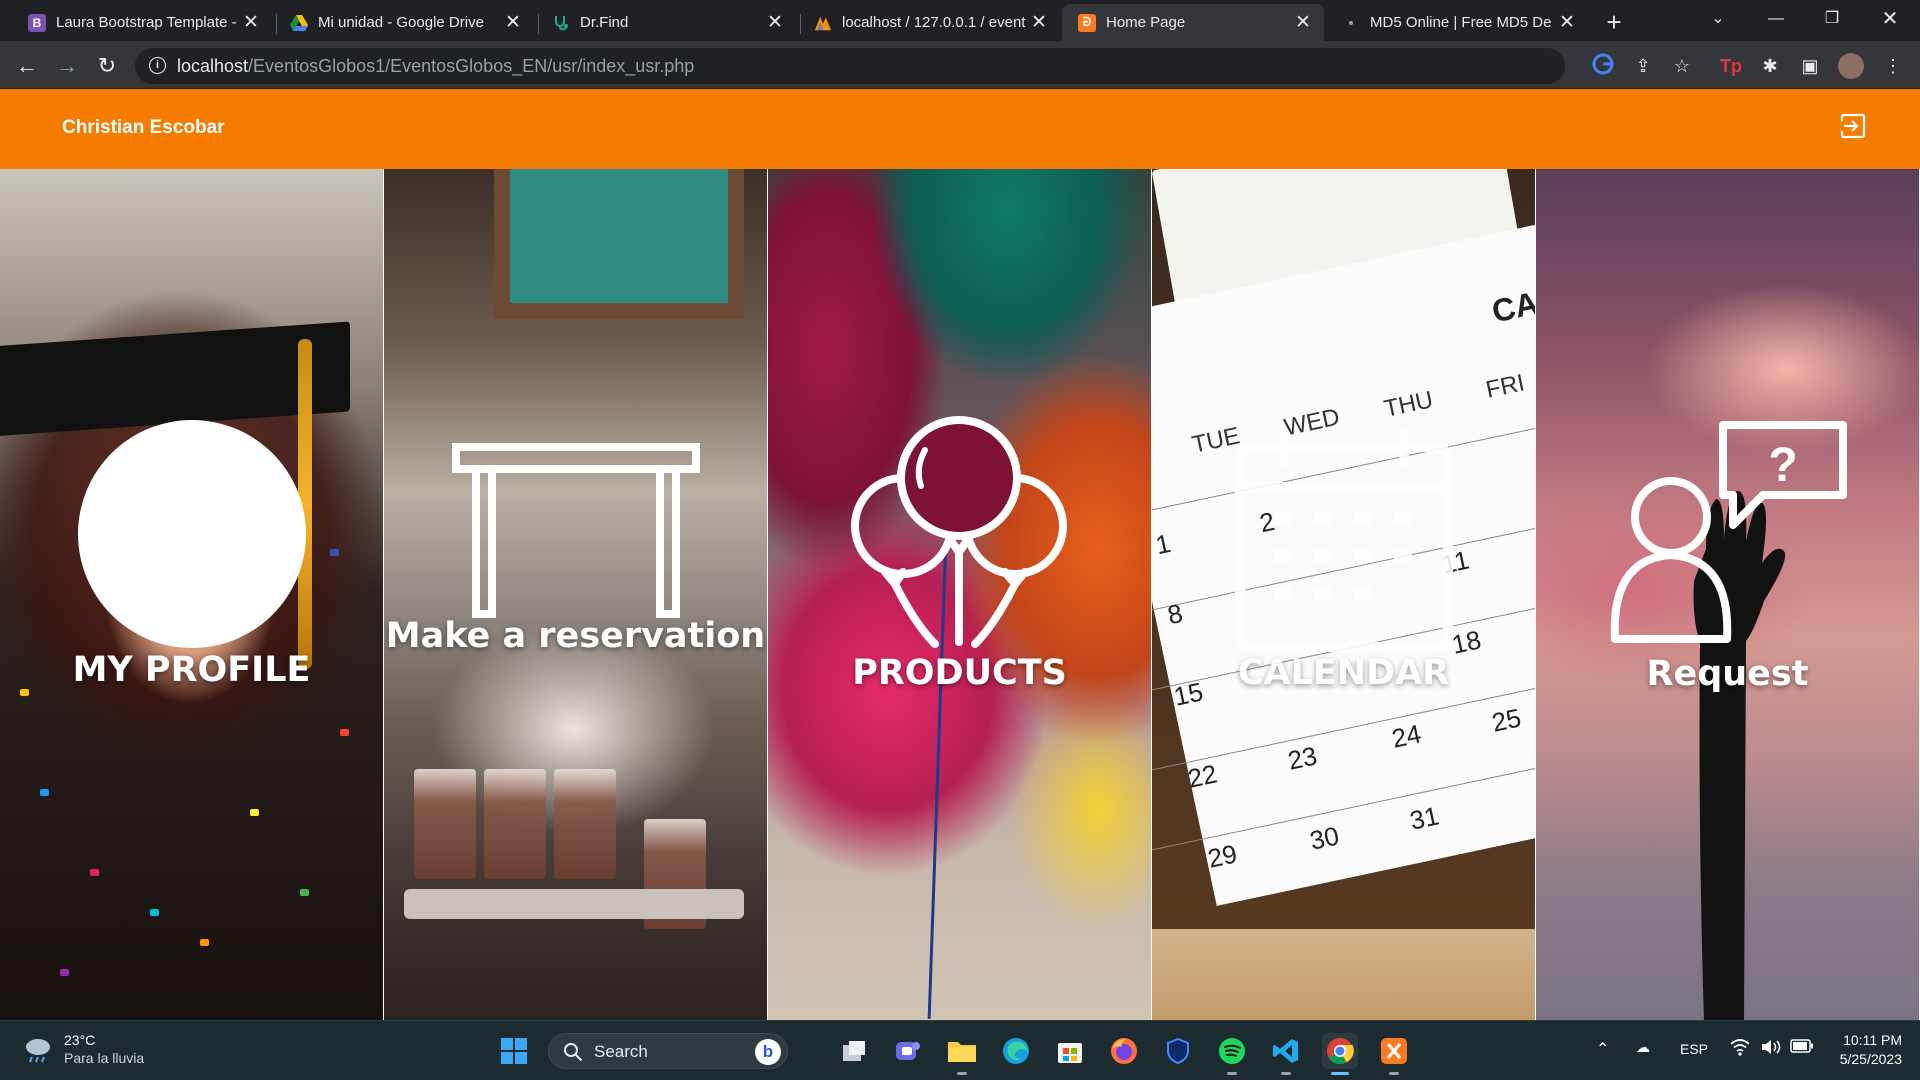  I want to click on tab-title: Mi unidad - Google Drive, so click(401, 22).